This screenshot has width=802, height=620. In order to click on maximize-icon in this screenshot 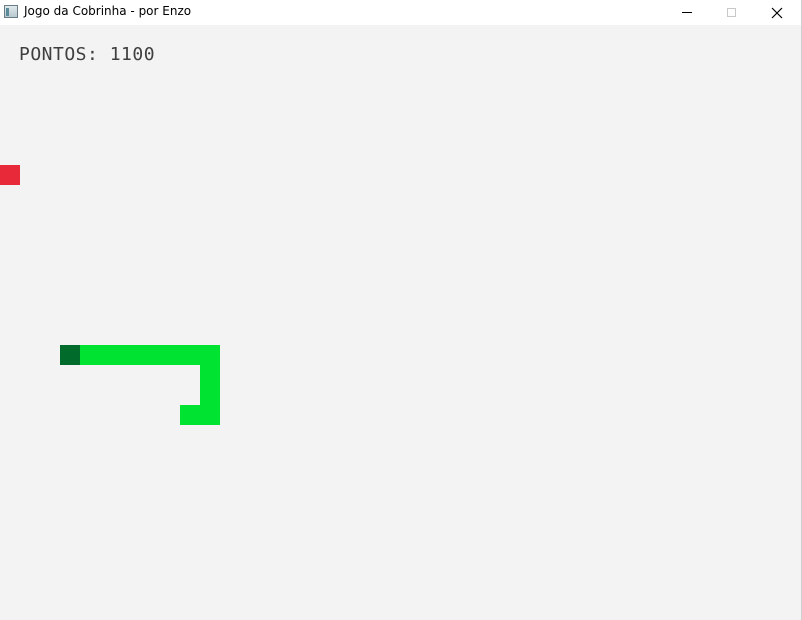, I will do `click(731, 12)`.